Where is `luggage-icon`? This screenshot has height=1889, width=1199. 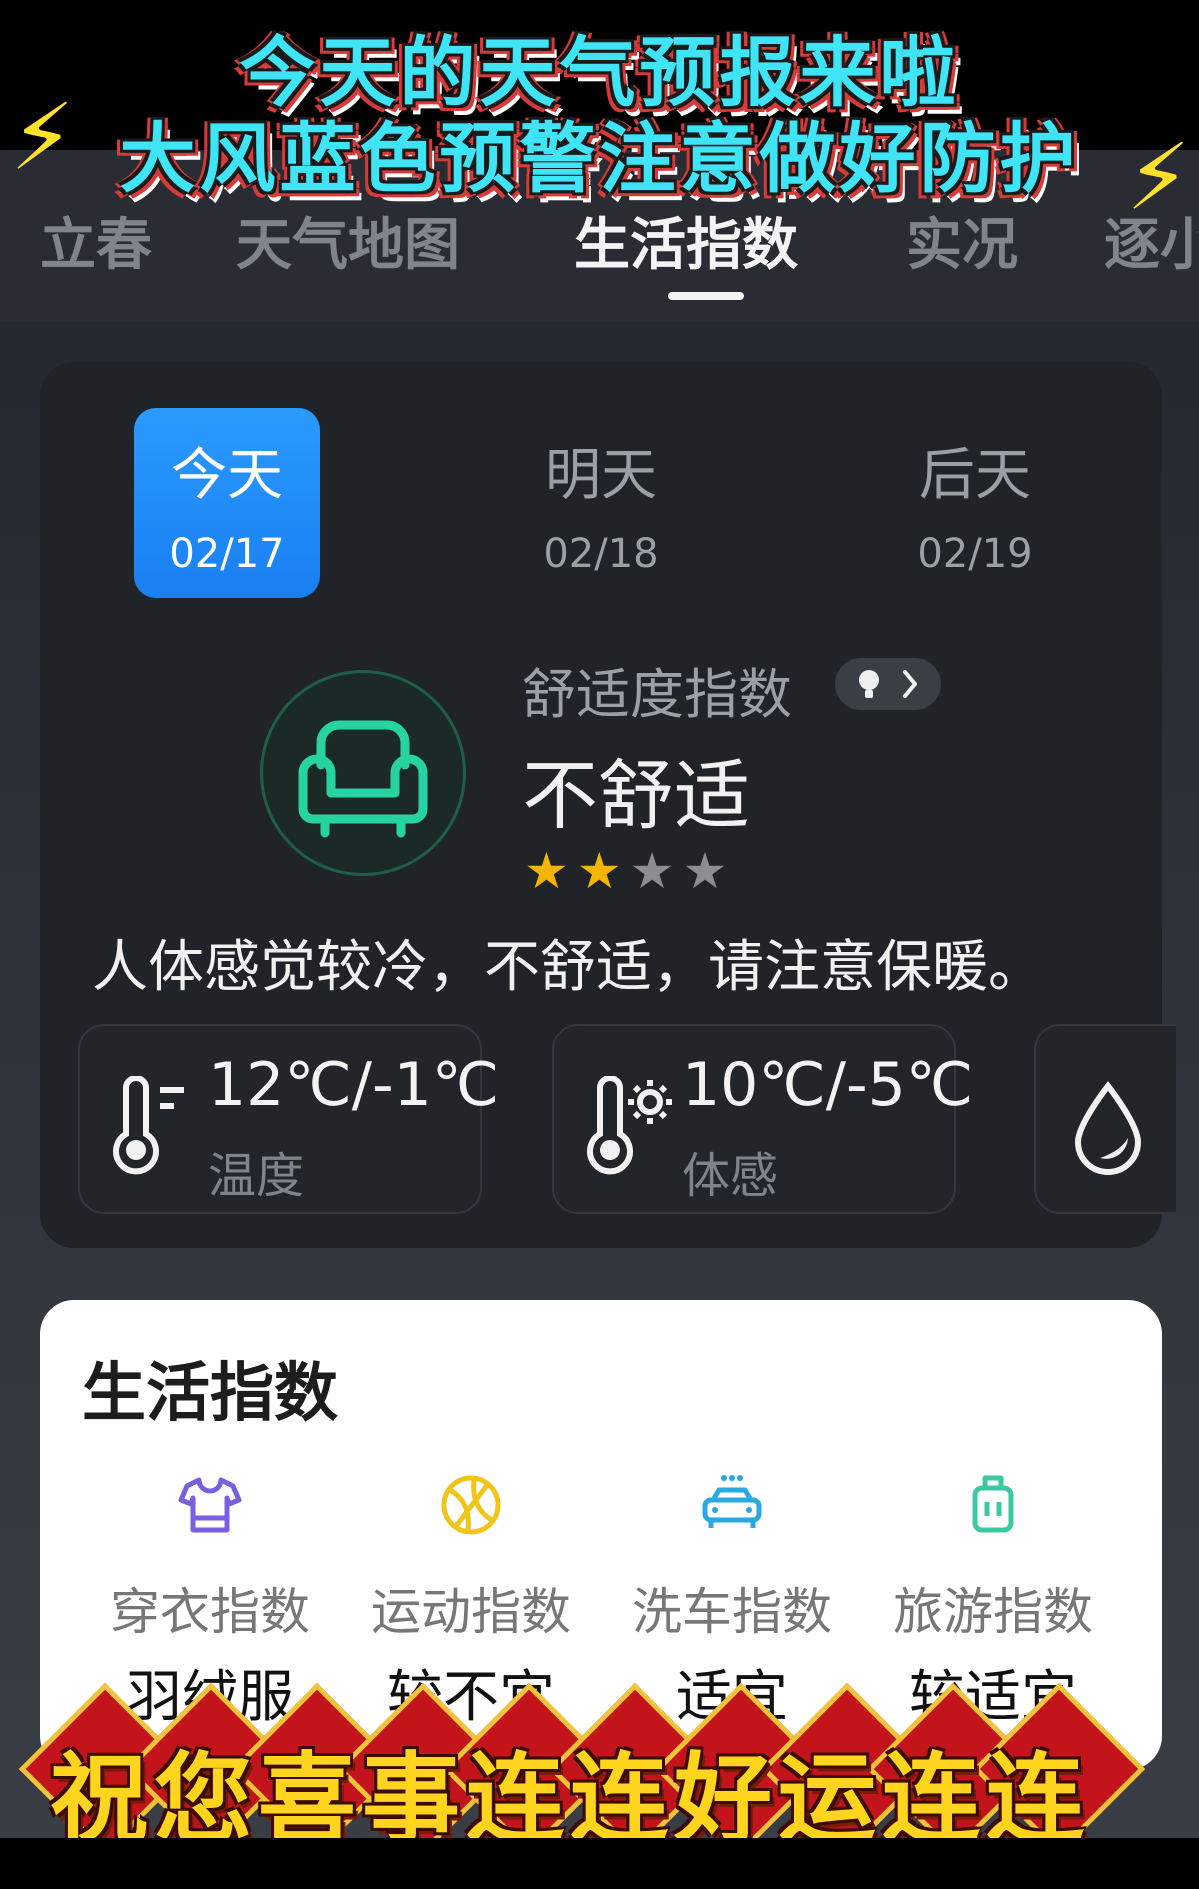
luggage-icon is located at coordinates (993, 1505).